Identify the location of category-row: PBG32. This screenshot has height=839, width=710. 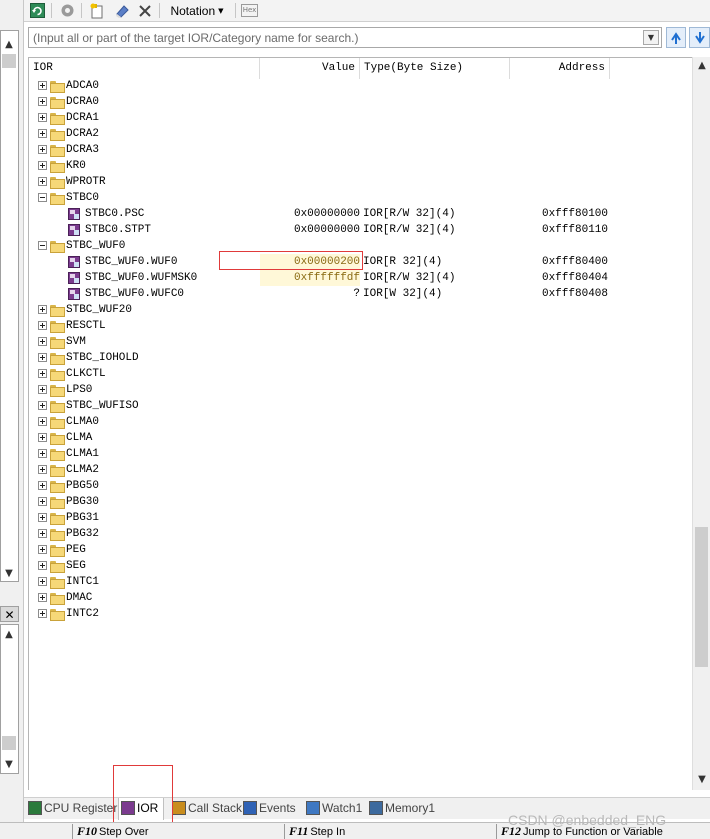
(360, 534).